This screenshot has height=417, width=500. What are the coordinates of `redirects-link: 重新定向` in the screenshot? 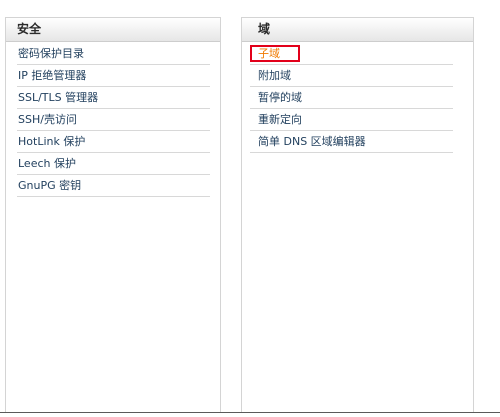 It's located at (276, 119).